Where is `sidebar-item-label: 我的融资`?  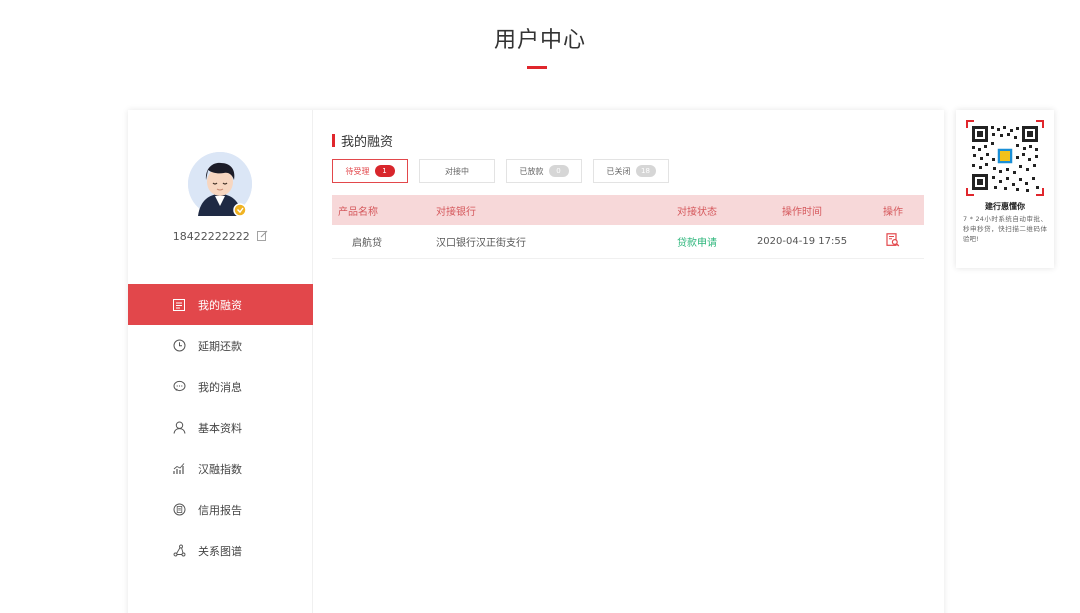
sidebar-item-label: 我的融资 is located at coordinates (220, 305).